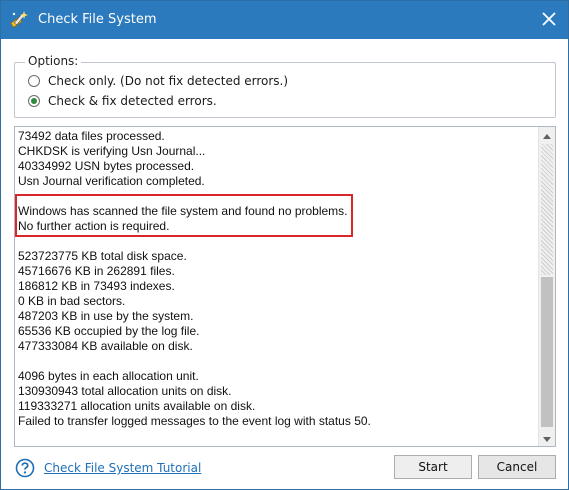 Image resolution: width=569 pixels, height=490 pixels. What do you see at coordinates (53, 61) in the screenshot?
I see `options-legend: Options:` at bounding box center [53, 61].